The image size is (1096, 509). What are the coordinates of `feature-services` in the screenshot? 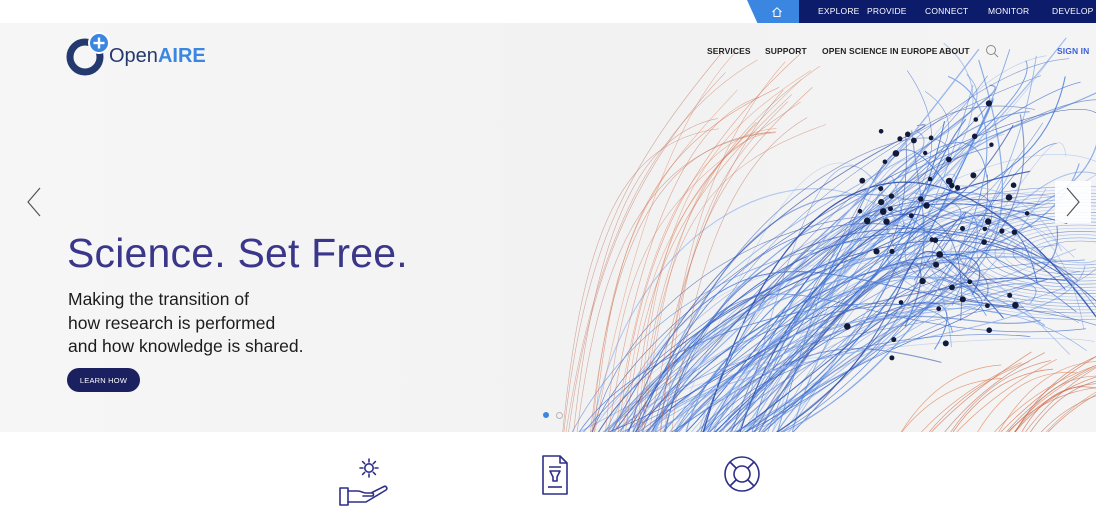 It's located at (366, 481).